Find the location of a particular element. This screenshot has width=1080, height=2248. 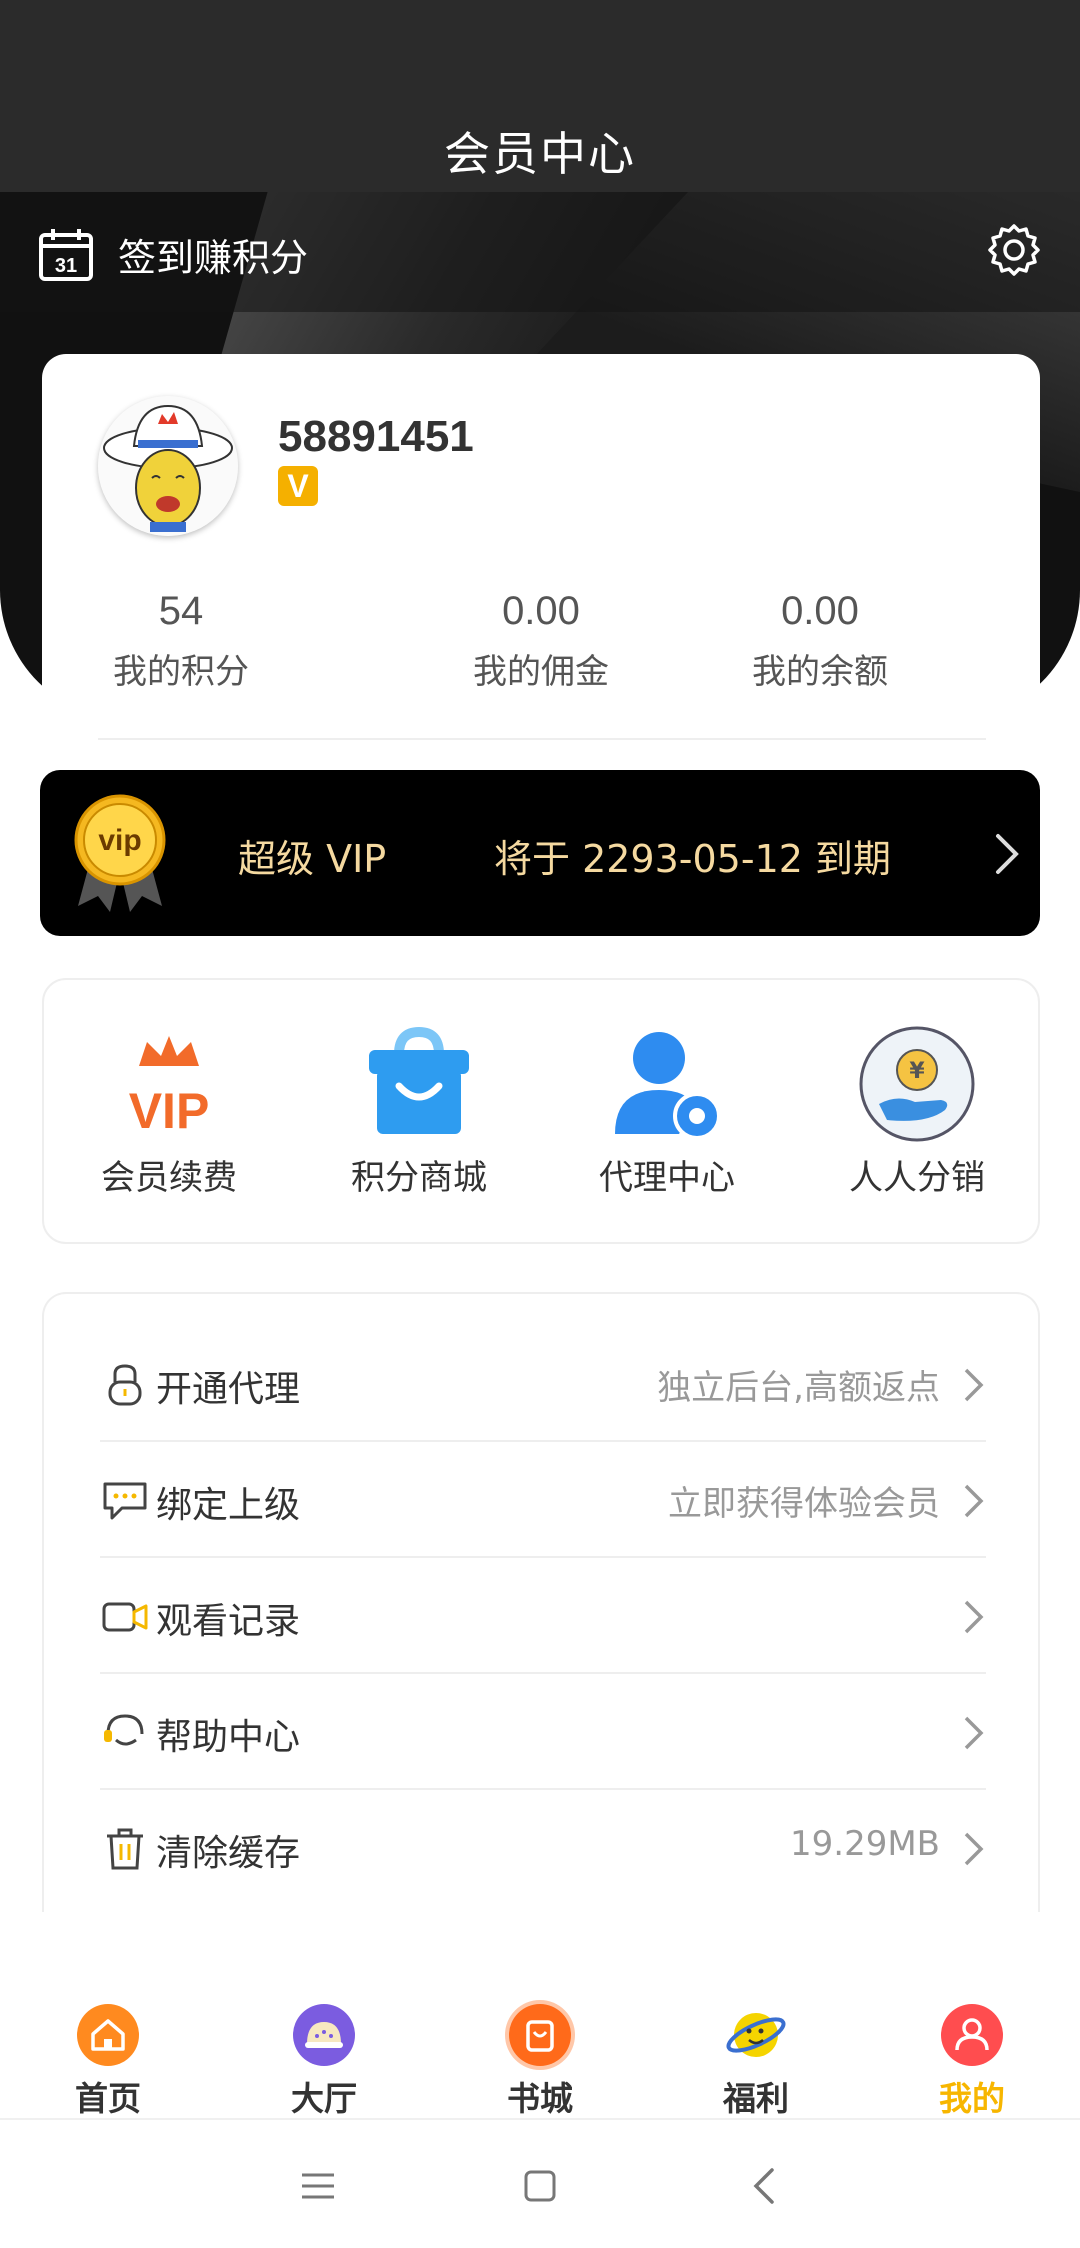

planet-icon is located at coordinates (756, 2035).